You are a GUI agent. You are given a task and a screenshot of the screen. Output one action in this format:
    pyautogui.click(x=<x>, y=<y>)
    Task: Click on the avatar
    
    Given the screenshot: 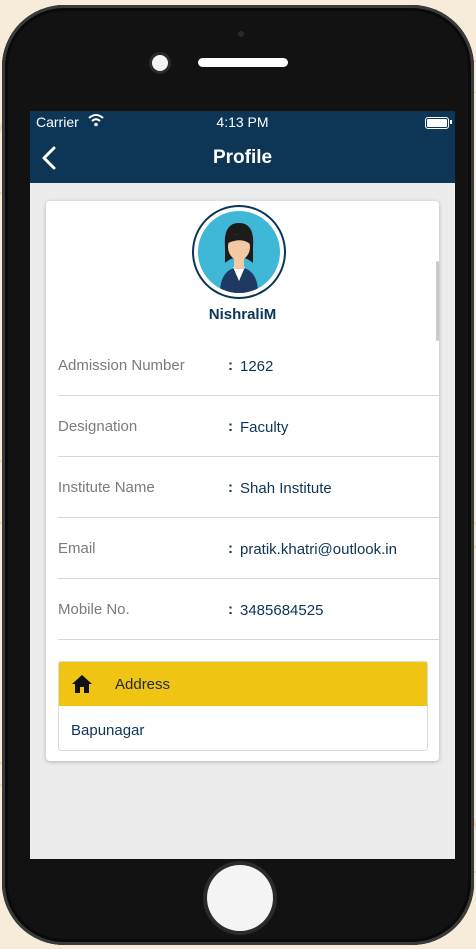 What is the action you would take?
    pyautogui.click(x=239, y=252)
    